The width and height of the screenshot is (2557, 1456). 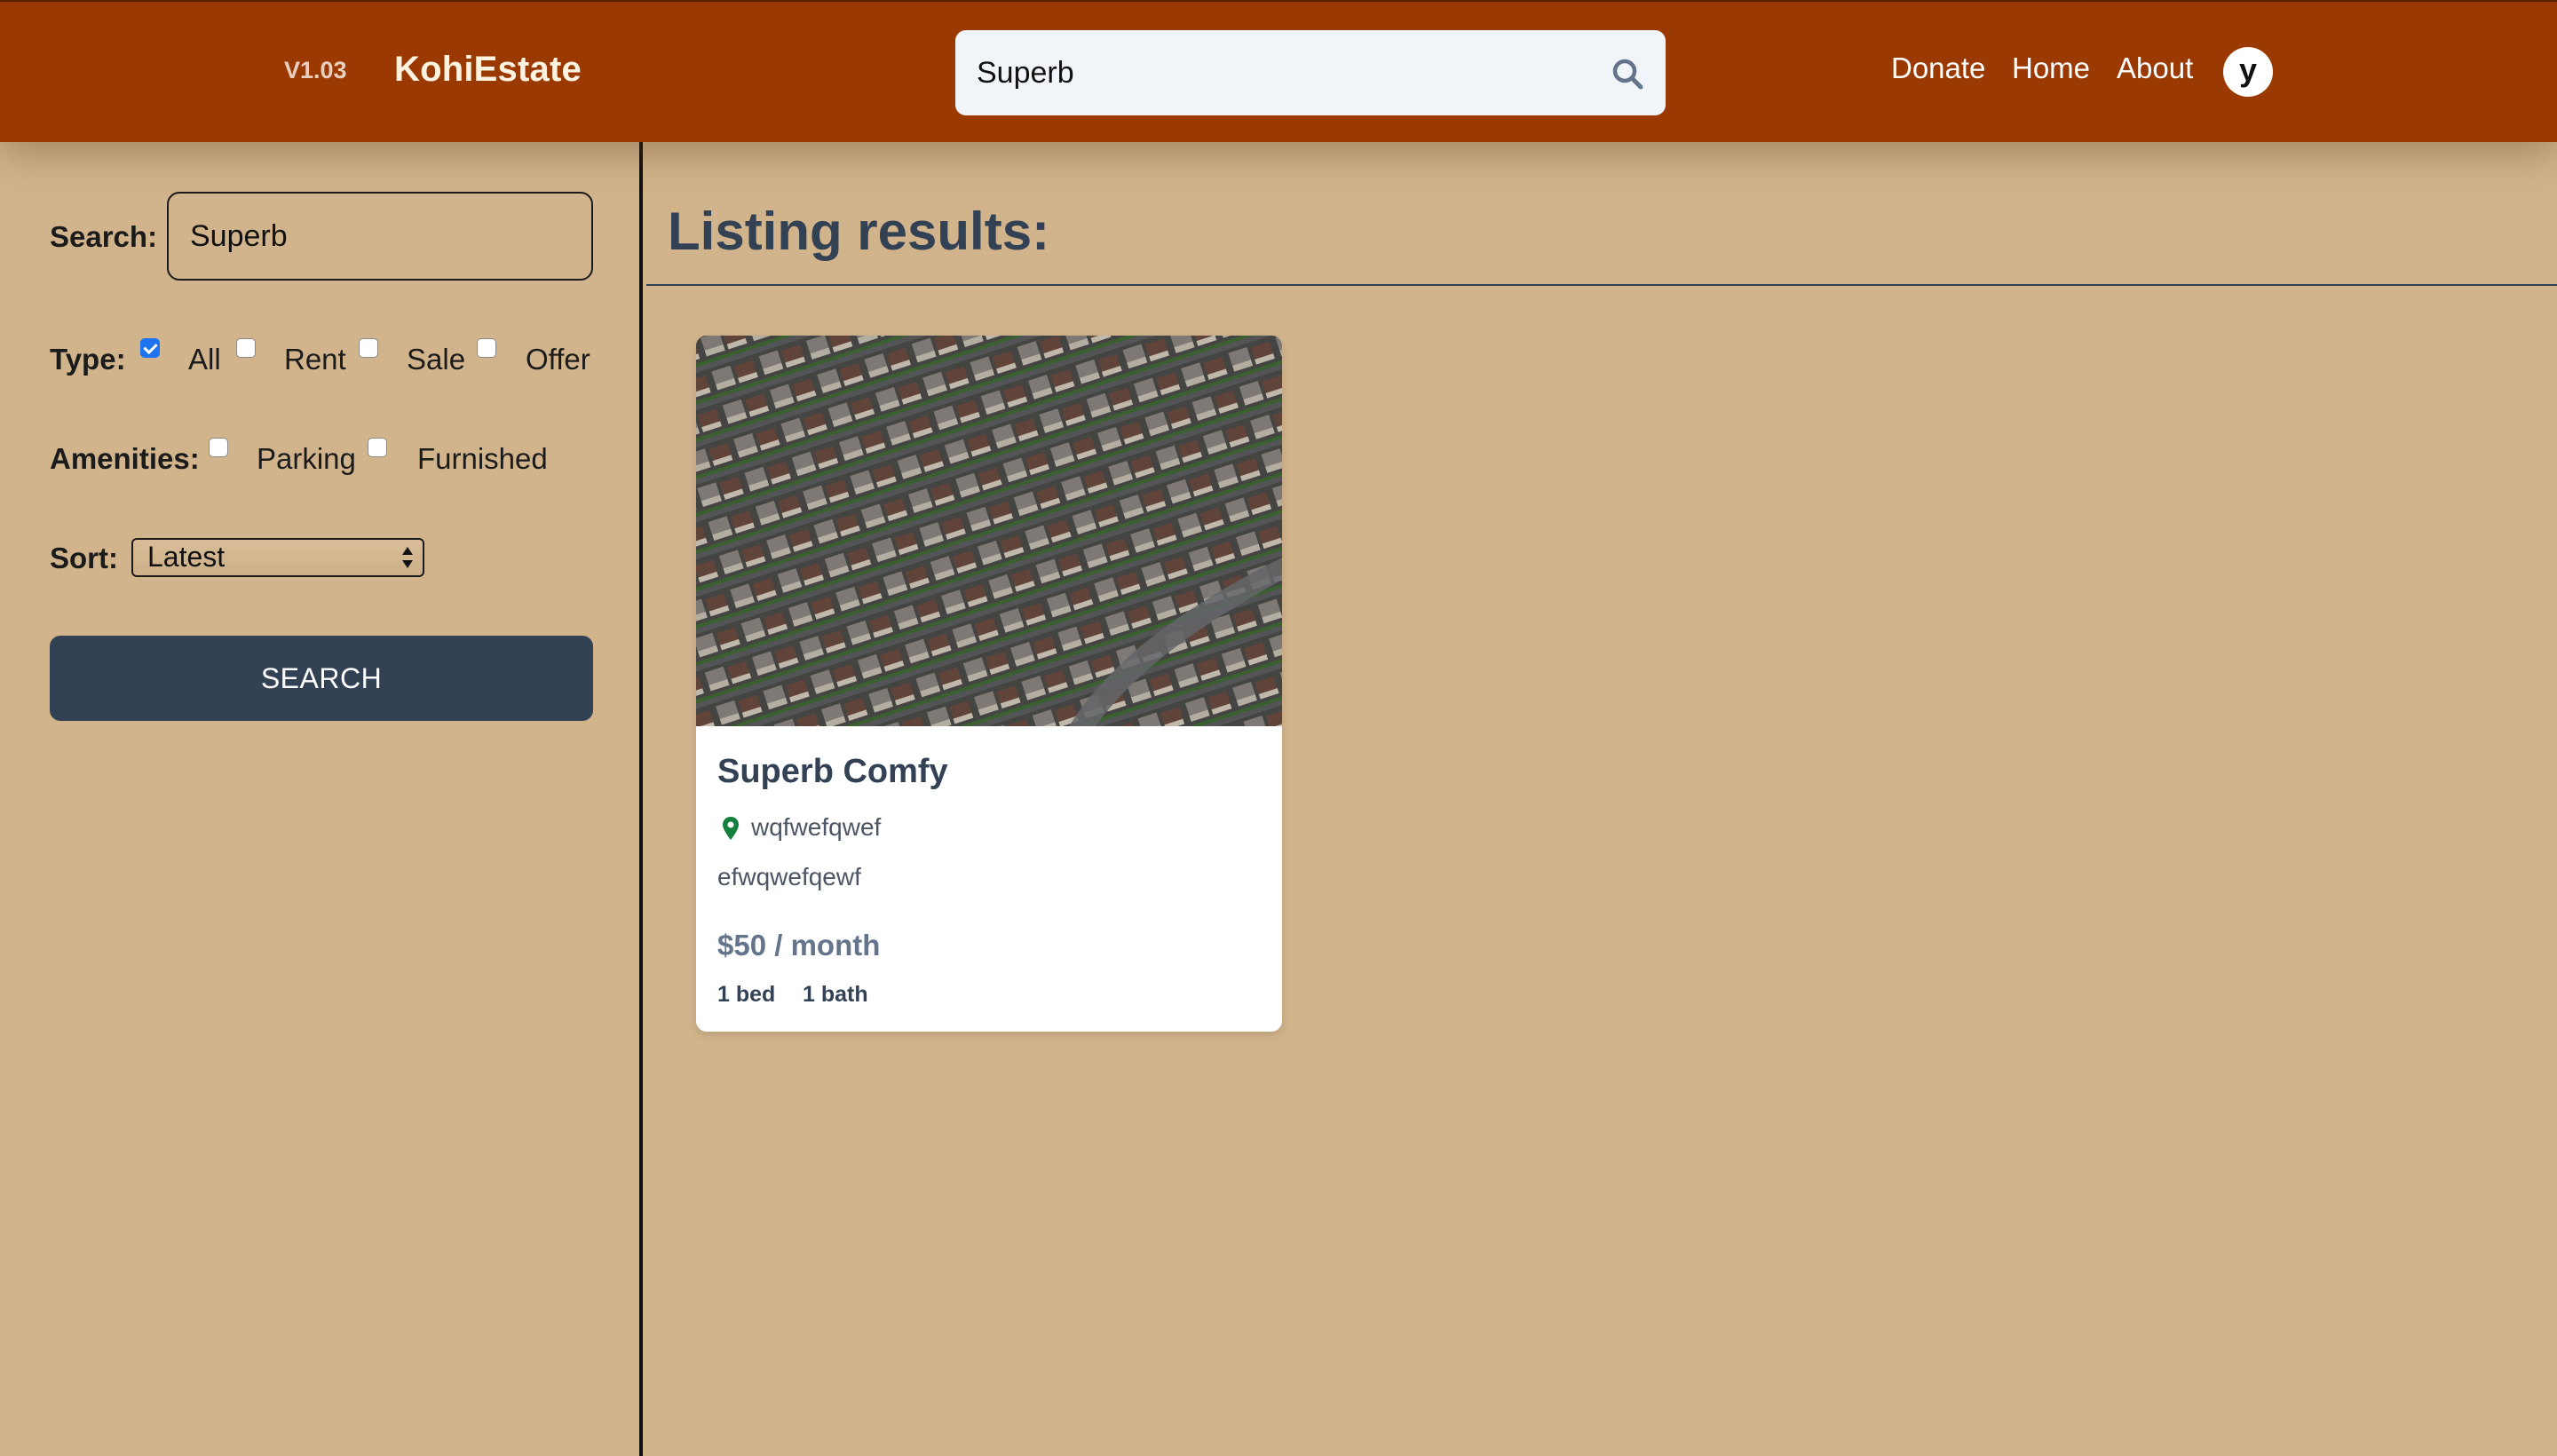 I want to click on search-icon, so click(x=1628, y=74).